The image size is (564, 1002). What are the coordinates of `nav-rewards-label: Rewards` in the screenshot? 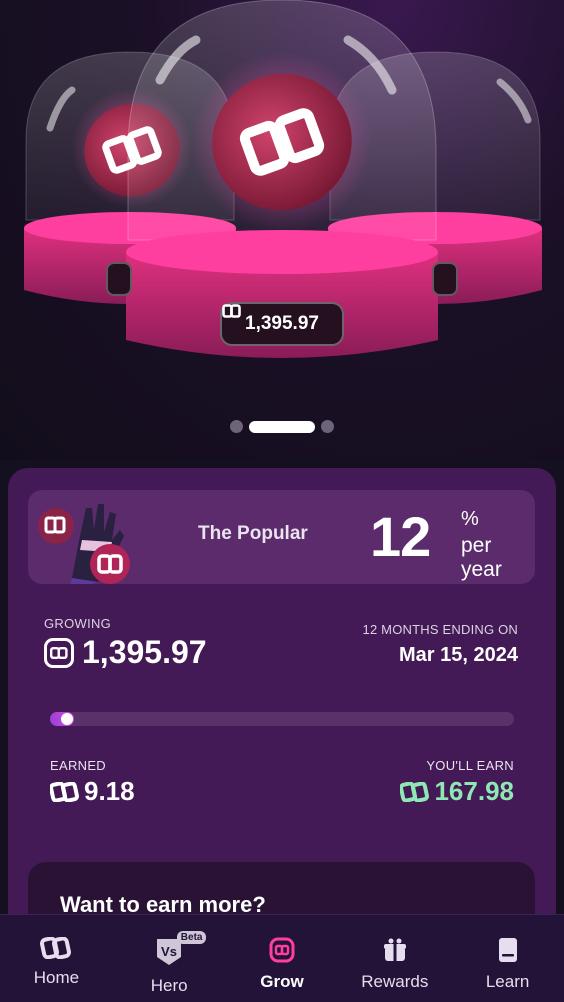 It's located at (395, 981).